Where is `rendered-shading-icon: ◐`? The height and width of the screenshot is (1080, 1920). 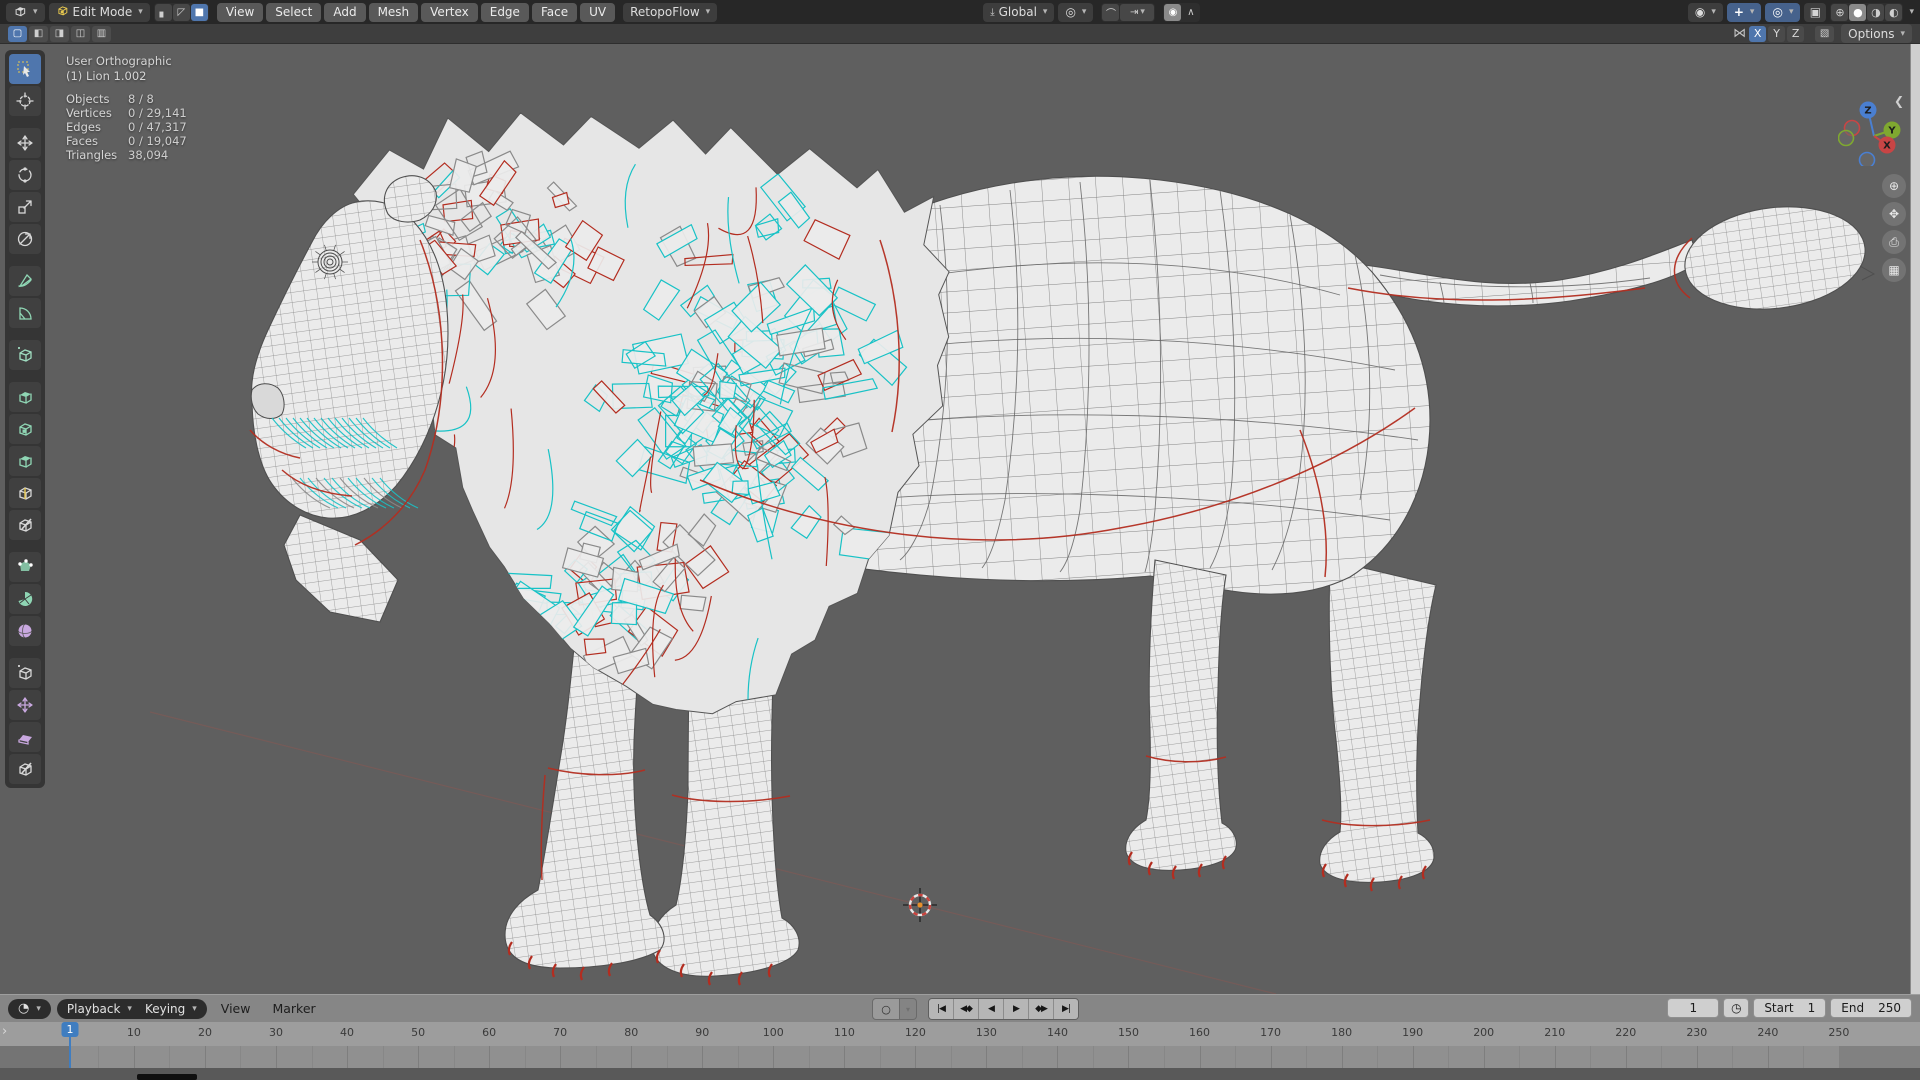 rendered-shading-icon: ◐ is located at coordinates (1894, 12).